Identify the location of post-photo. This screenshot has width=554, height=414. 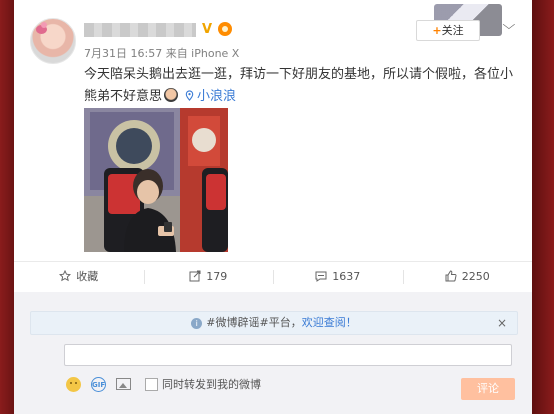
(156, 180).